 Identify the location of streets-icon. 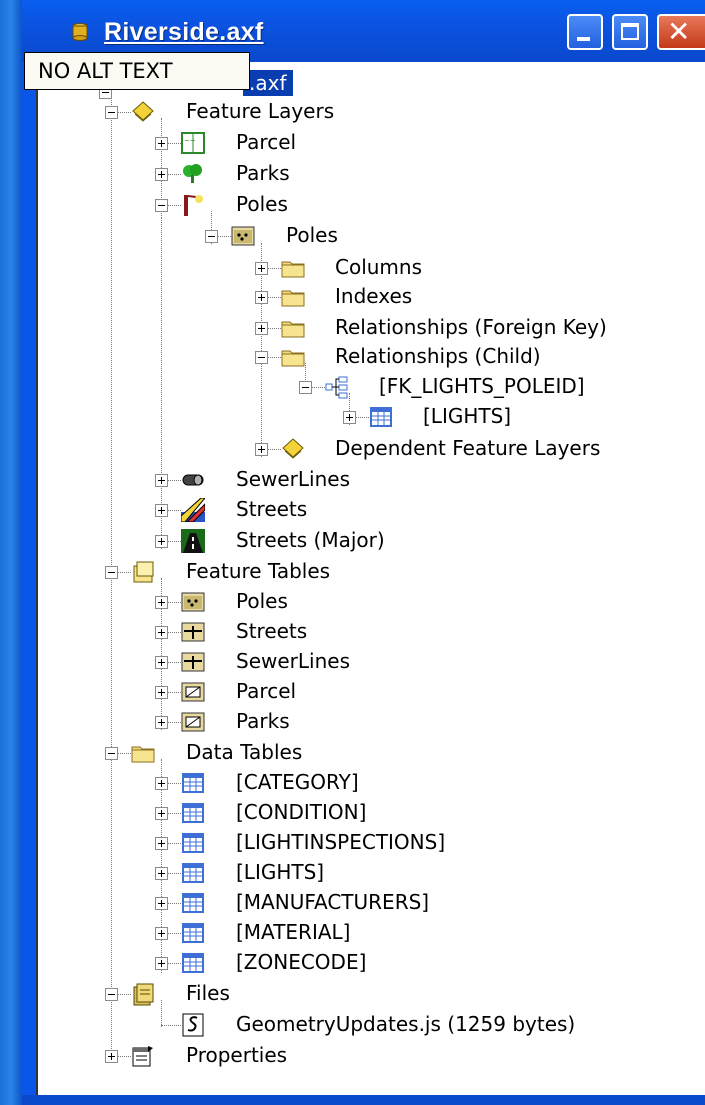
(193, 510).